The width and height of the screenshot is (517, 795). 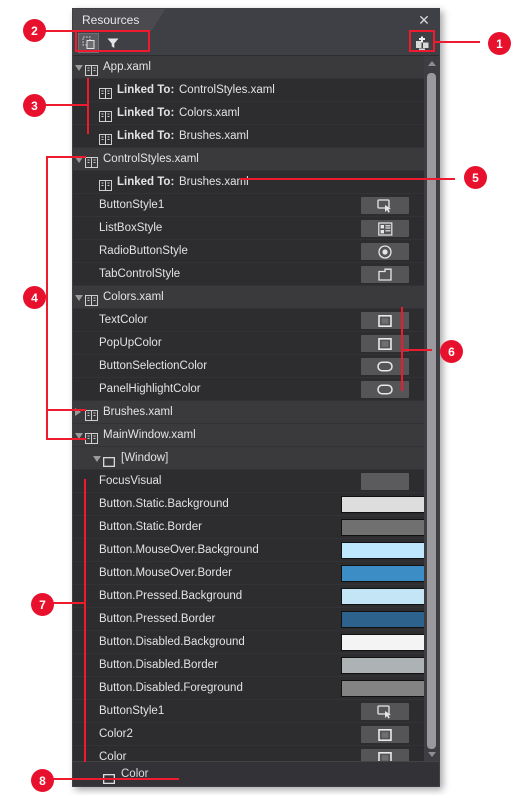 What do you see at coordinates (42, 604) in the screenshot?
I see `callout-marker-7: 7` at bounding box center [42, 604].